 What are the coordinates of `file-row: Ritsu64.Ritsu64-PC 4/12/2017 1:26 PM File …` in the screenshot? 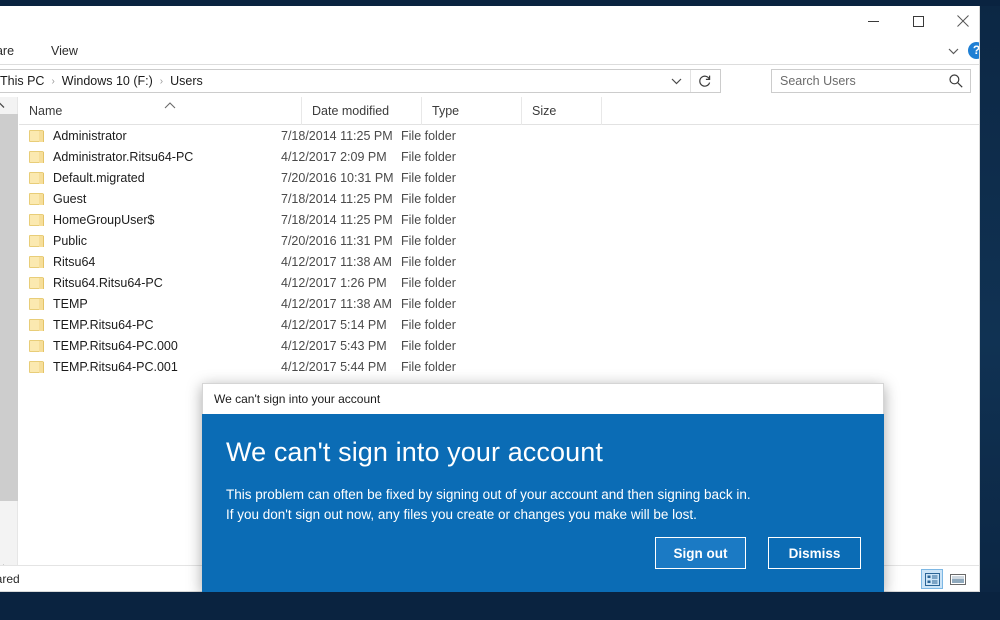 It's located at (499, 282).